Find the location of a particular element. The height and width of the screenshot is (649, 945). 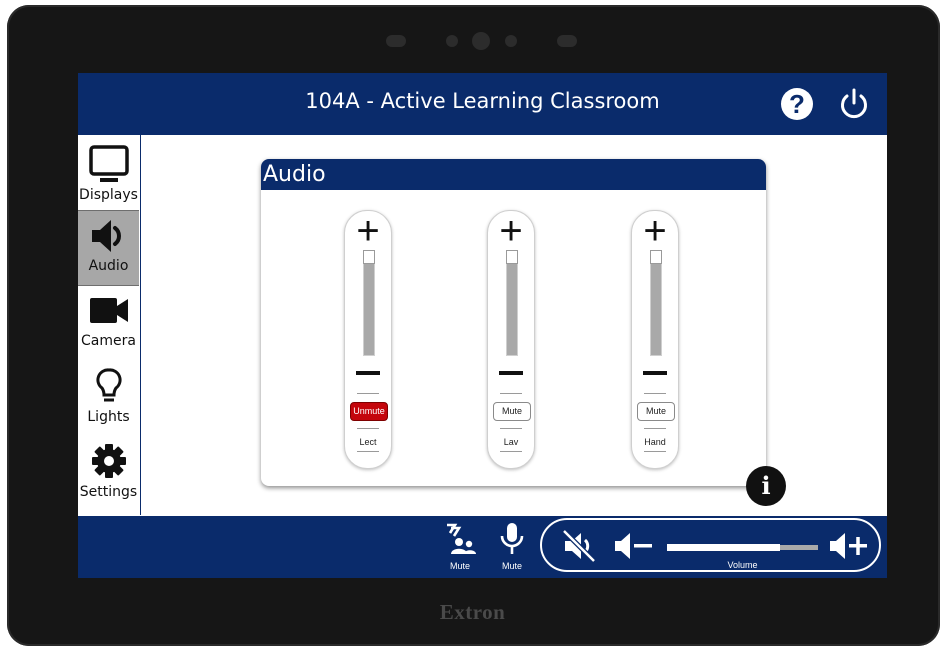

sidebar-item-audio: Audio is located at coordinates (108, 248).